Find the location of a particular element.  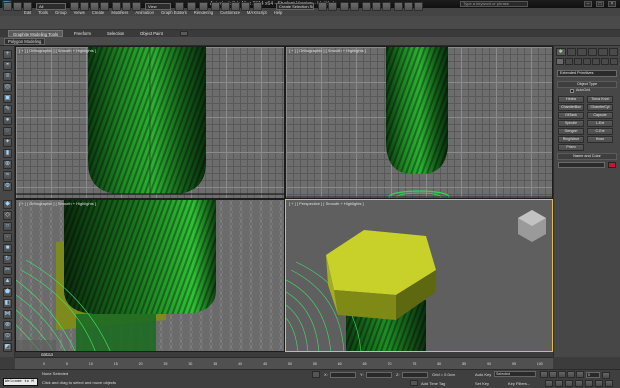

geometry-category-icon is located at coordinates (560, 61).